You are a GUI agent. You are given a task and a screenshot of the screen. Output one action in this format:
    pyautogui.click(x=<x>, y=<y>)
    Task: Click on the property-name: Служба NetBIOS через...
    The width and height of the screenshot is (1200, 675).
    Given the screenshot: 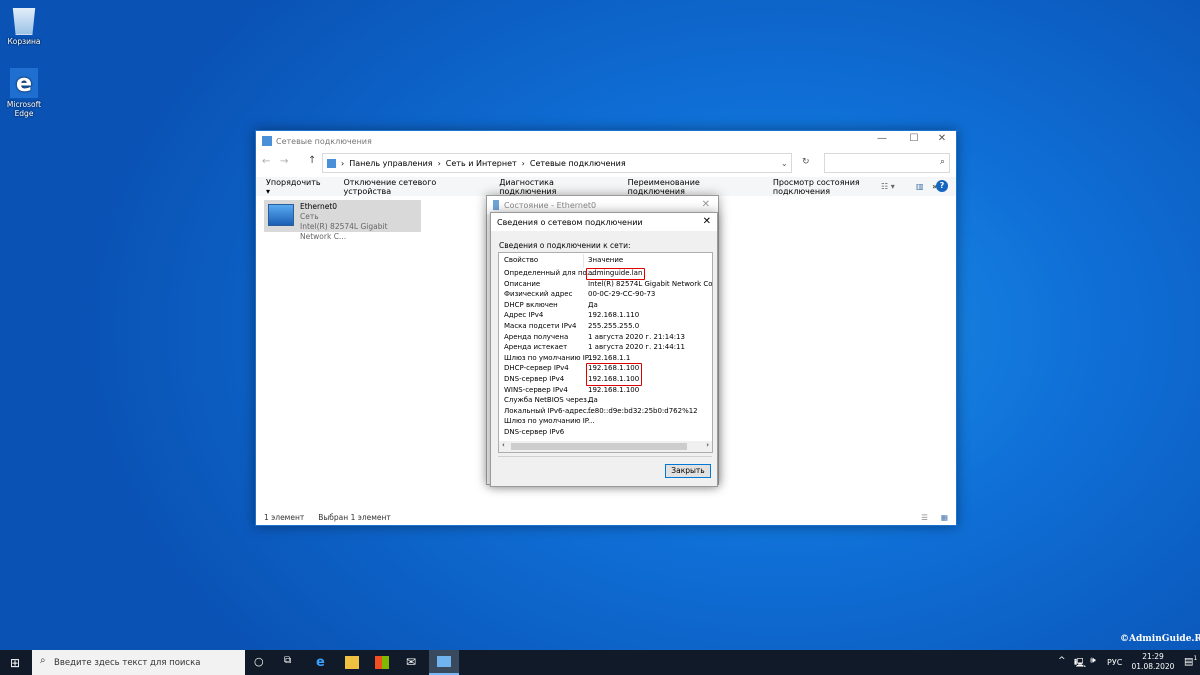 What is the action you would take?
    pyautogui.click(x=549, y=400)
    